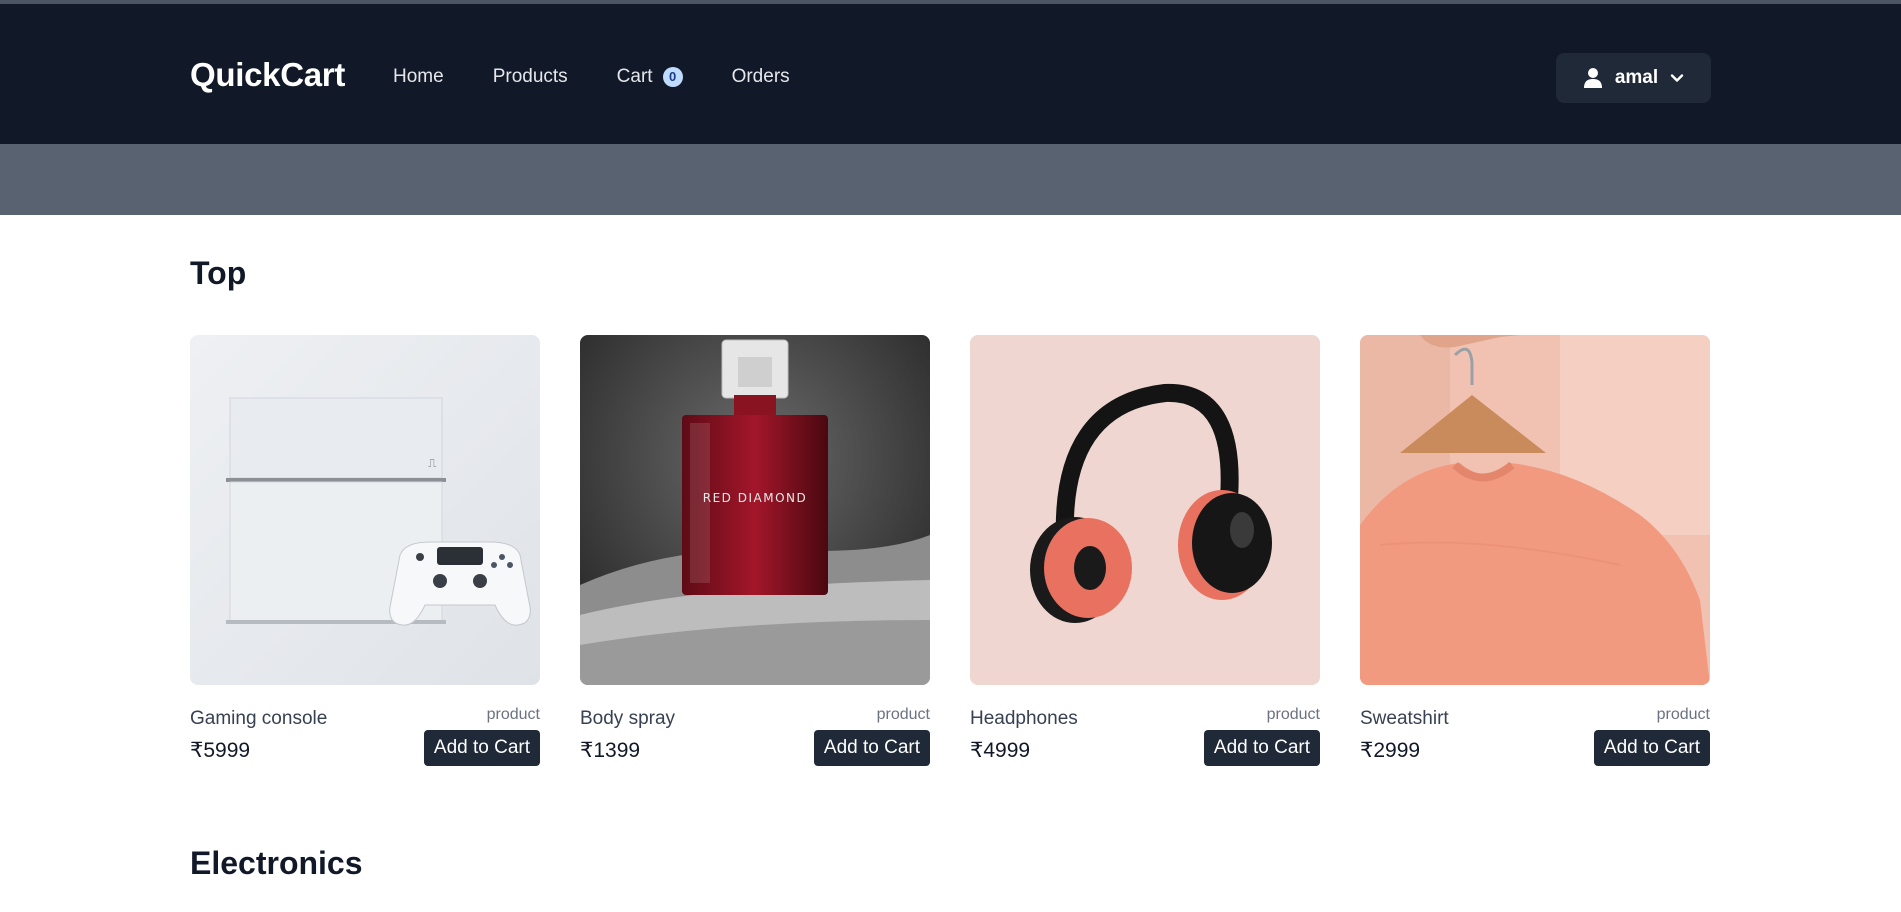 The width and height of the screenshot is (1901, 912). I want to click on nav-orders: Orders, so click(761, 77).